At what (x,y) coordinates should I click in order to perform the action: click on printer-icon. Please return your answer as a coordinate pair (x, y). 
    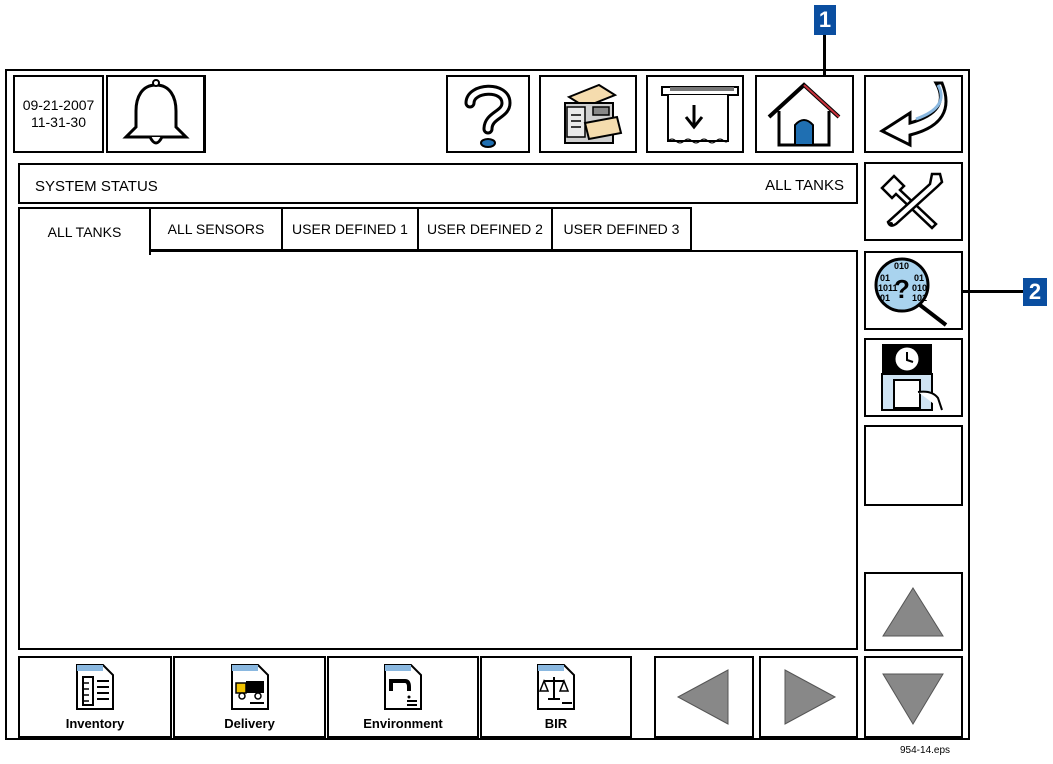
    Looking at the image, I should click on (593, 113).